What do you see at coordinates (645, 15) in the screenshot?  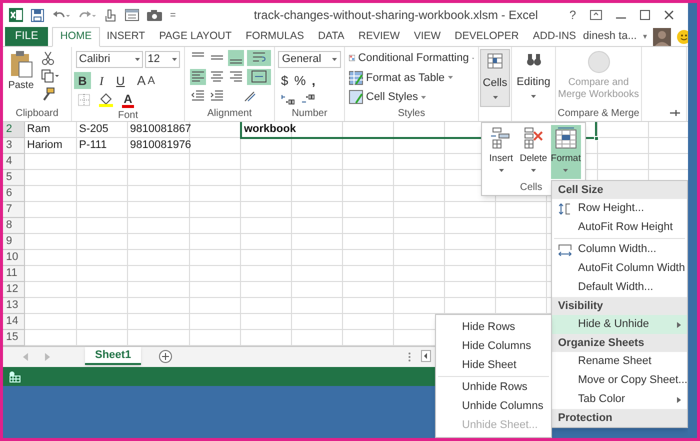 I see `maximize-icon` at bounding box center [645, 15].